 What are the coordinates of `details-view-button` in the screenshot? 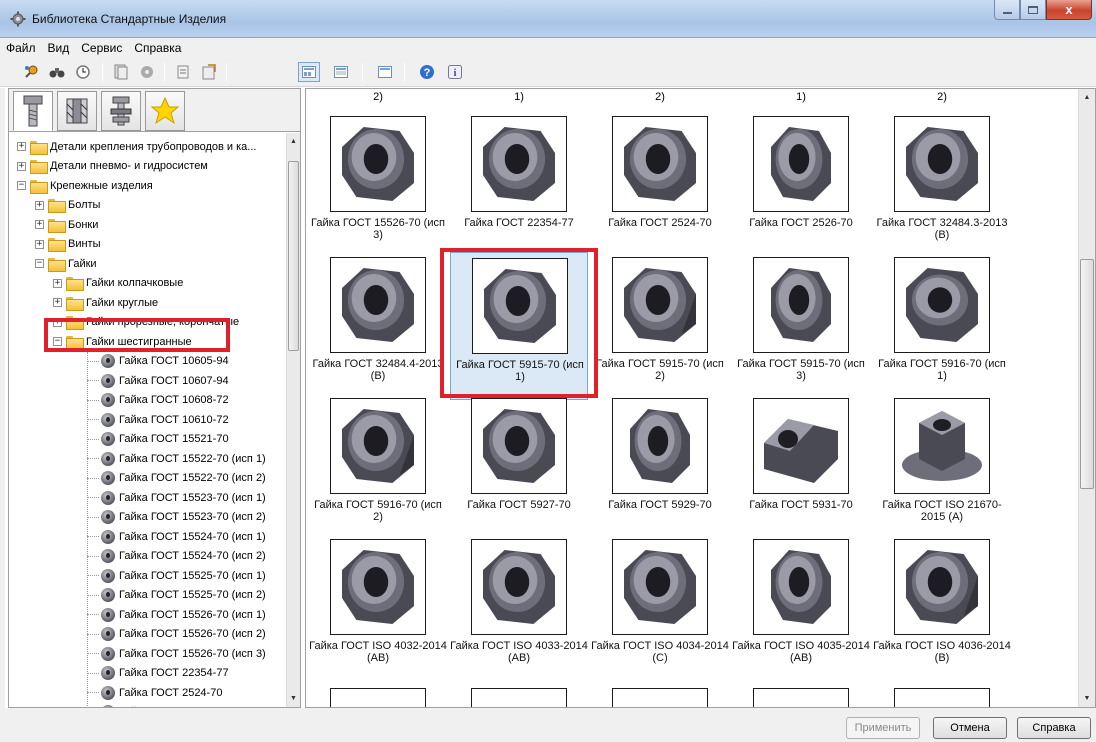 It's located at (341, 72).